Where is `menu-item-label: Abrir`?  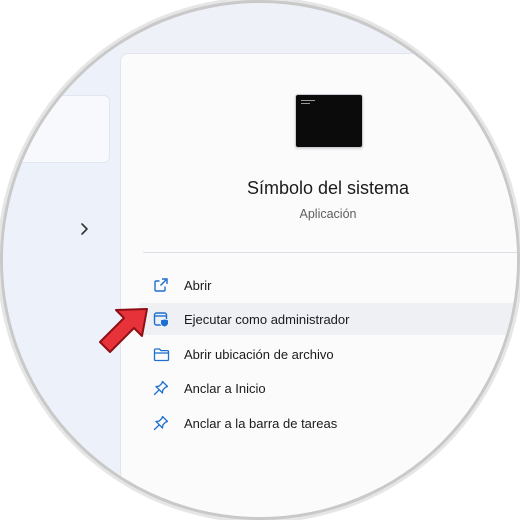
menu-item-label: Abrir is located at coordinates (198, 285).